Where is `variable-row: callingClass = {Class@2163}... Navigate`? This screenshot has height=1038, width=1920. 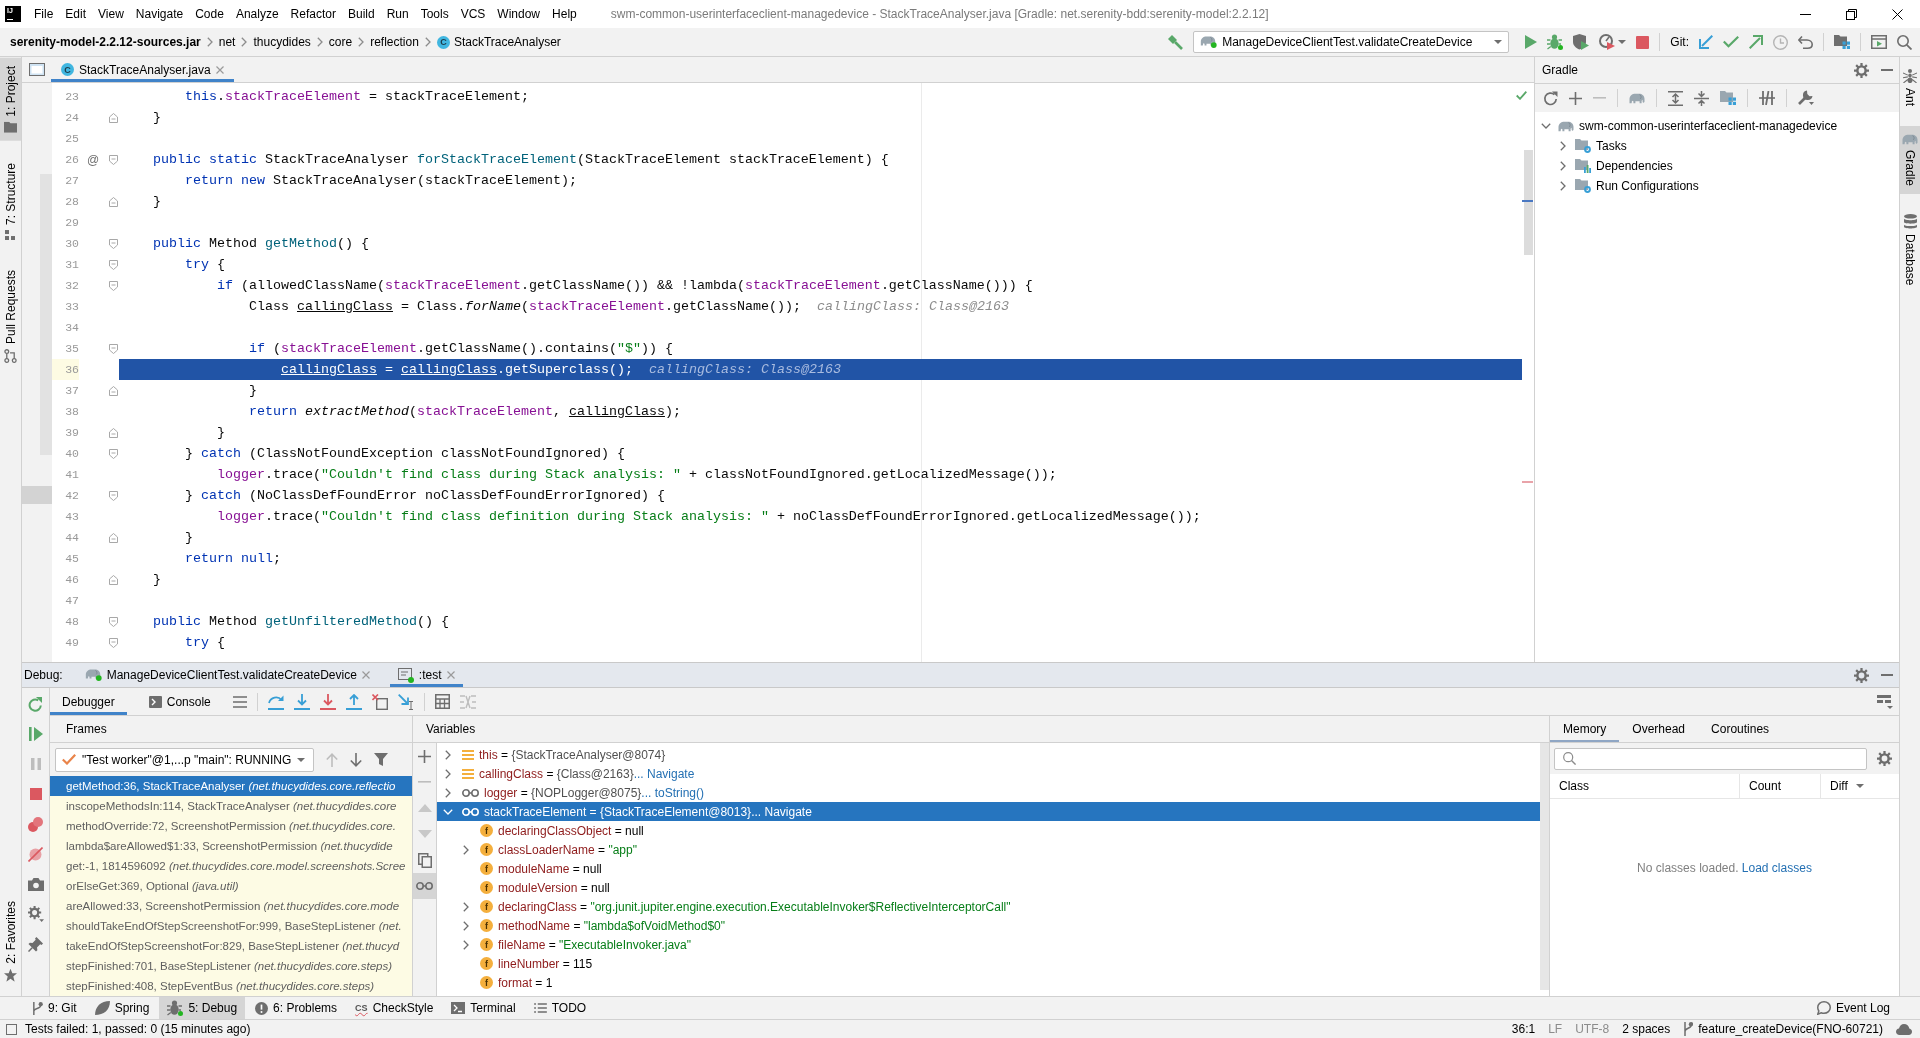
variable-row: callingClass = {Class@2163}... Navigate is located at coordinates (988, 773).